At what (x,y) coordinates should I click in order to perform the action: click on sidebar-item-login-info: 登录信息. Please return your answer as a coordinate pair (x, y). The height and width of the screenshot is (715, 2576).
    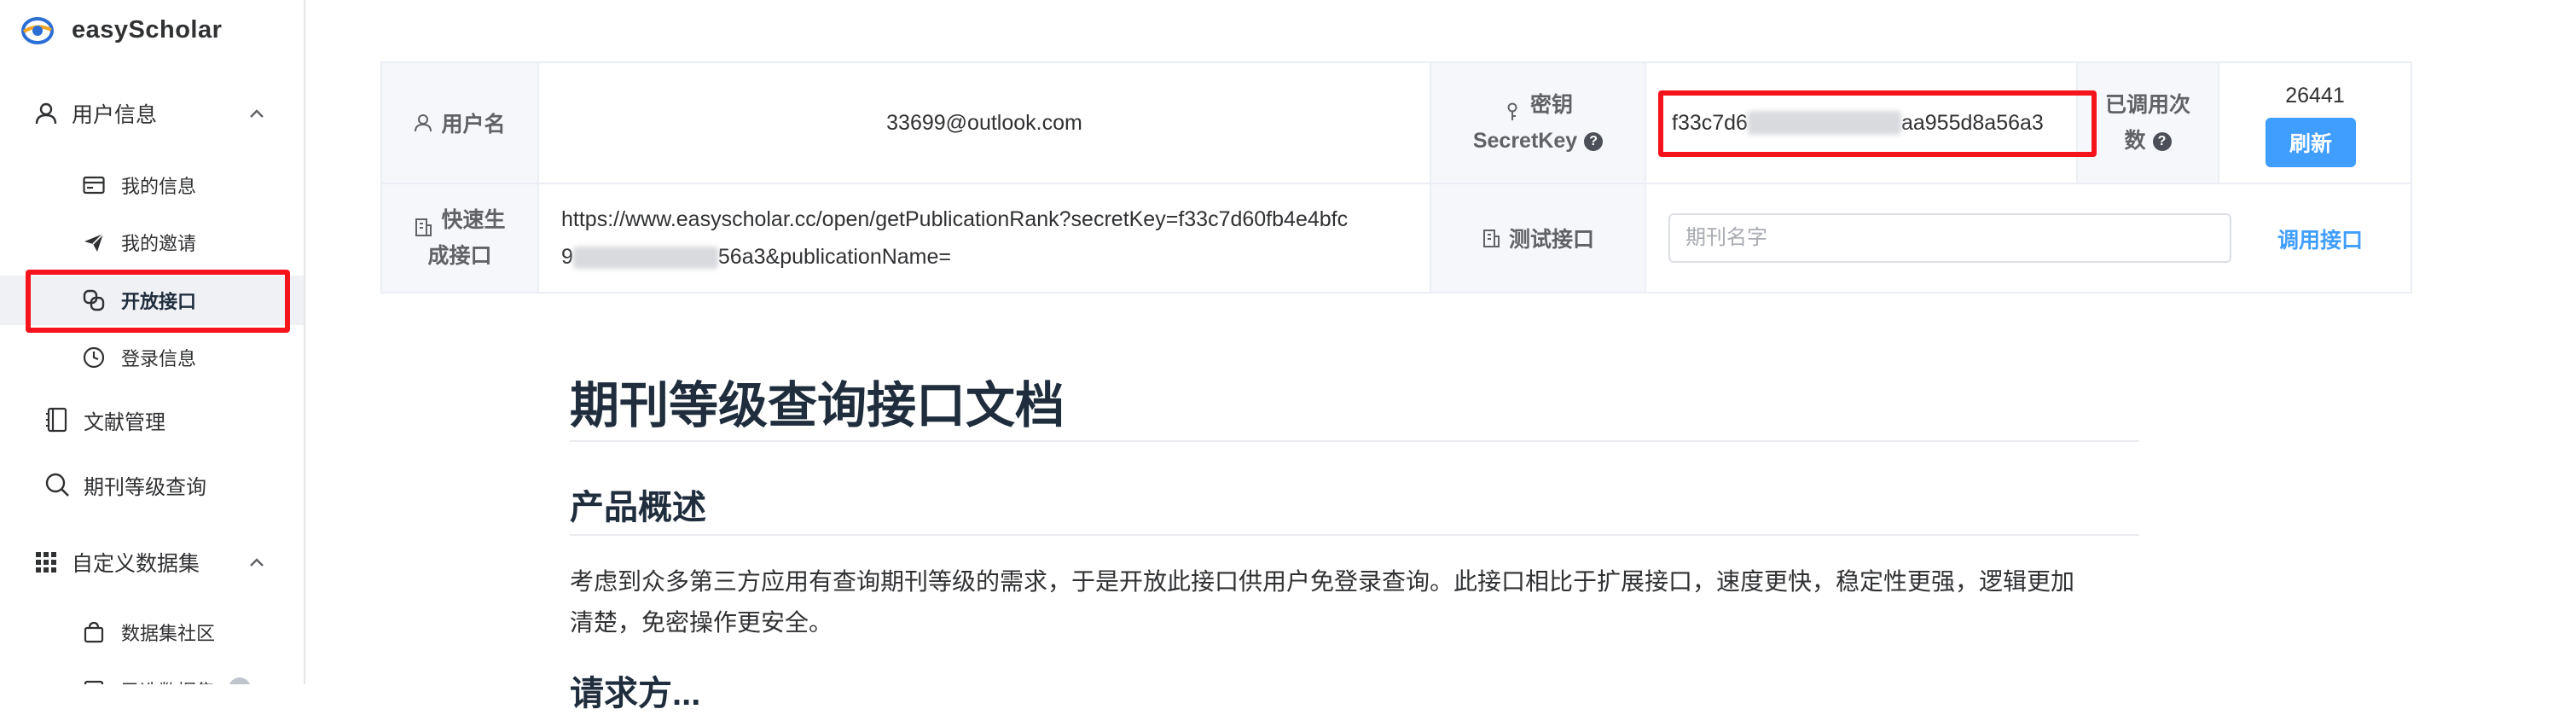
    Looking at the image, I should click on (152, 357).